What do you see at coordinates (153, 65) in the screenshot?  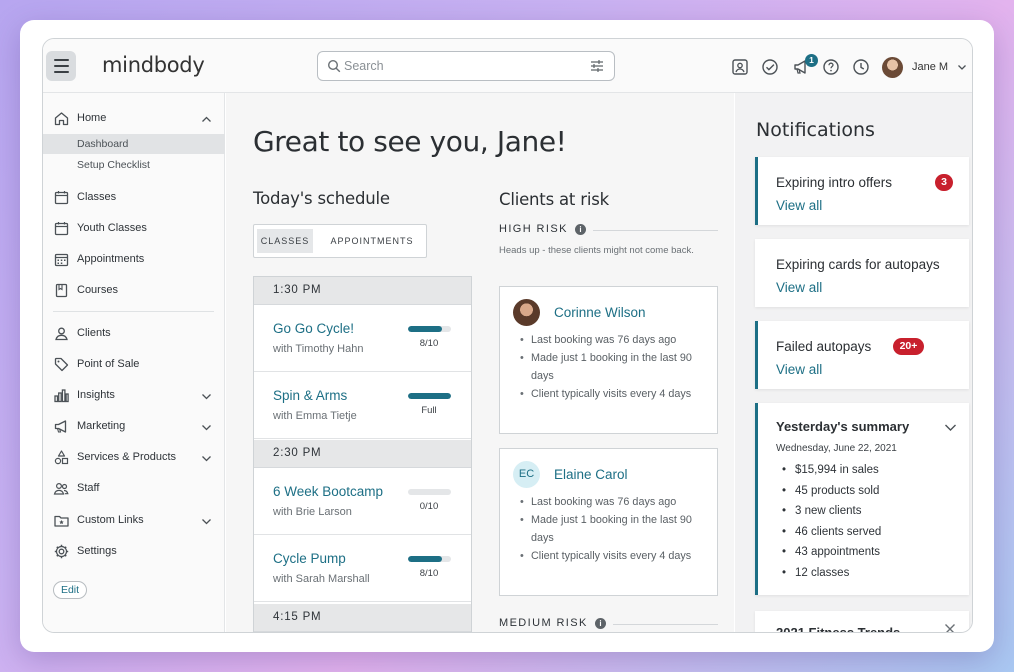 I see `app-logo: mindbody` at bounding box center [153, 65].